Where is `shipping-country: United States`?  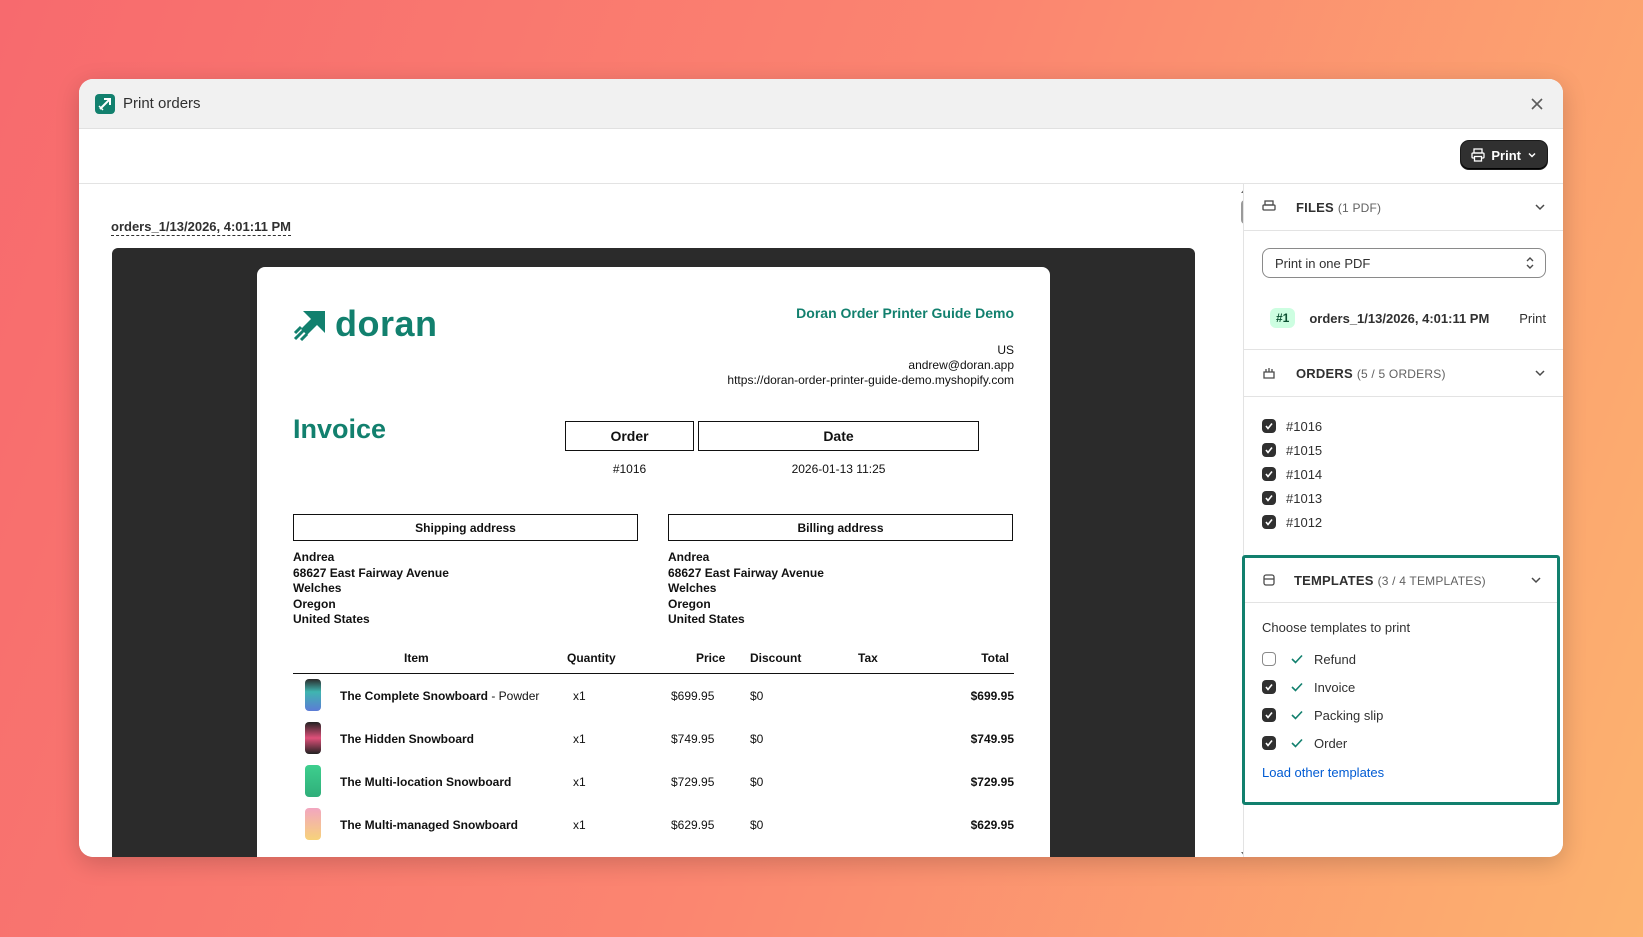 shipping-country: United States is located at coordinates (331, 619).